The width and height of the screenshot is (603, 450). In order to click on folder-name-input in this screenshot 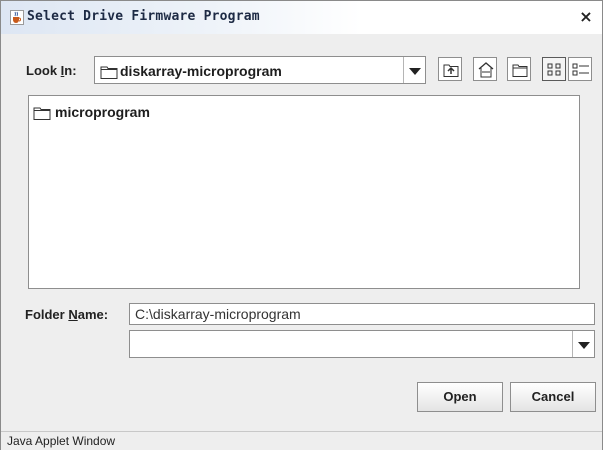, I will do `click(362, 314)`.